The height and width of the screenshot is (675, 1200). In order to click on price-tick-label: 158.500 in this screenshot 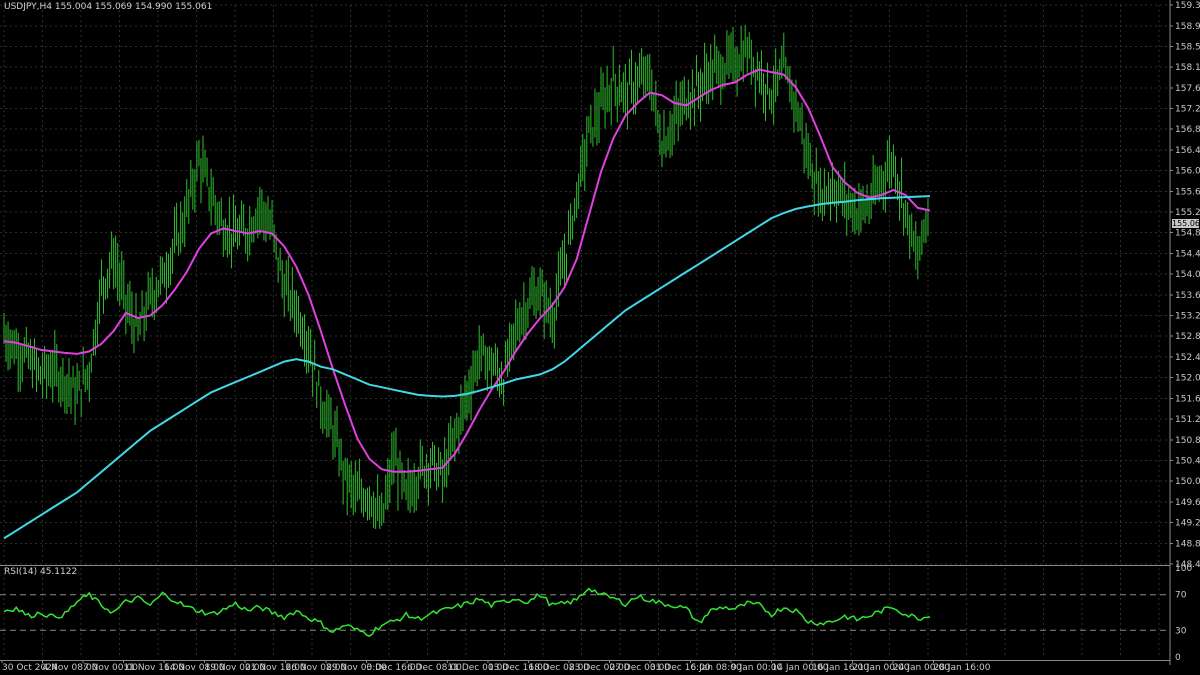, I will do `click(1187, 48)`.